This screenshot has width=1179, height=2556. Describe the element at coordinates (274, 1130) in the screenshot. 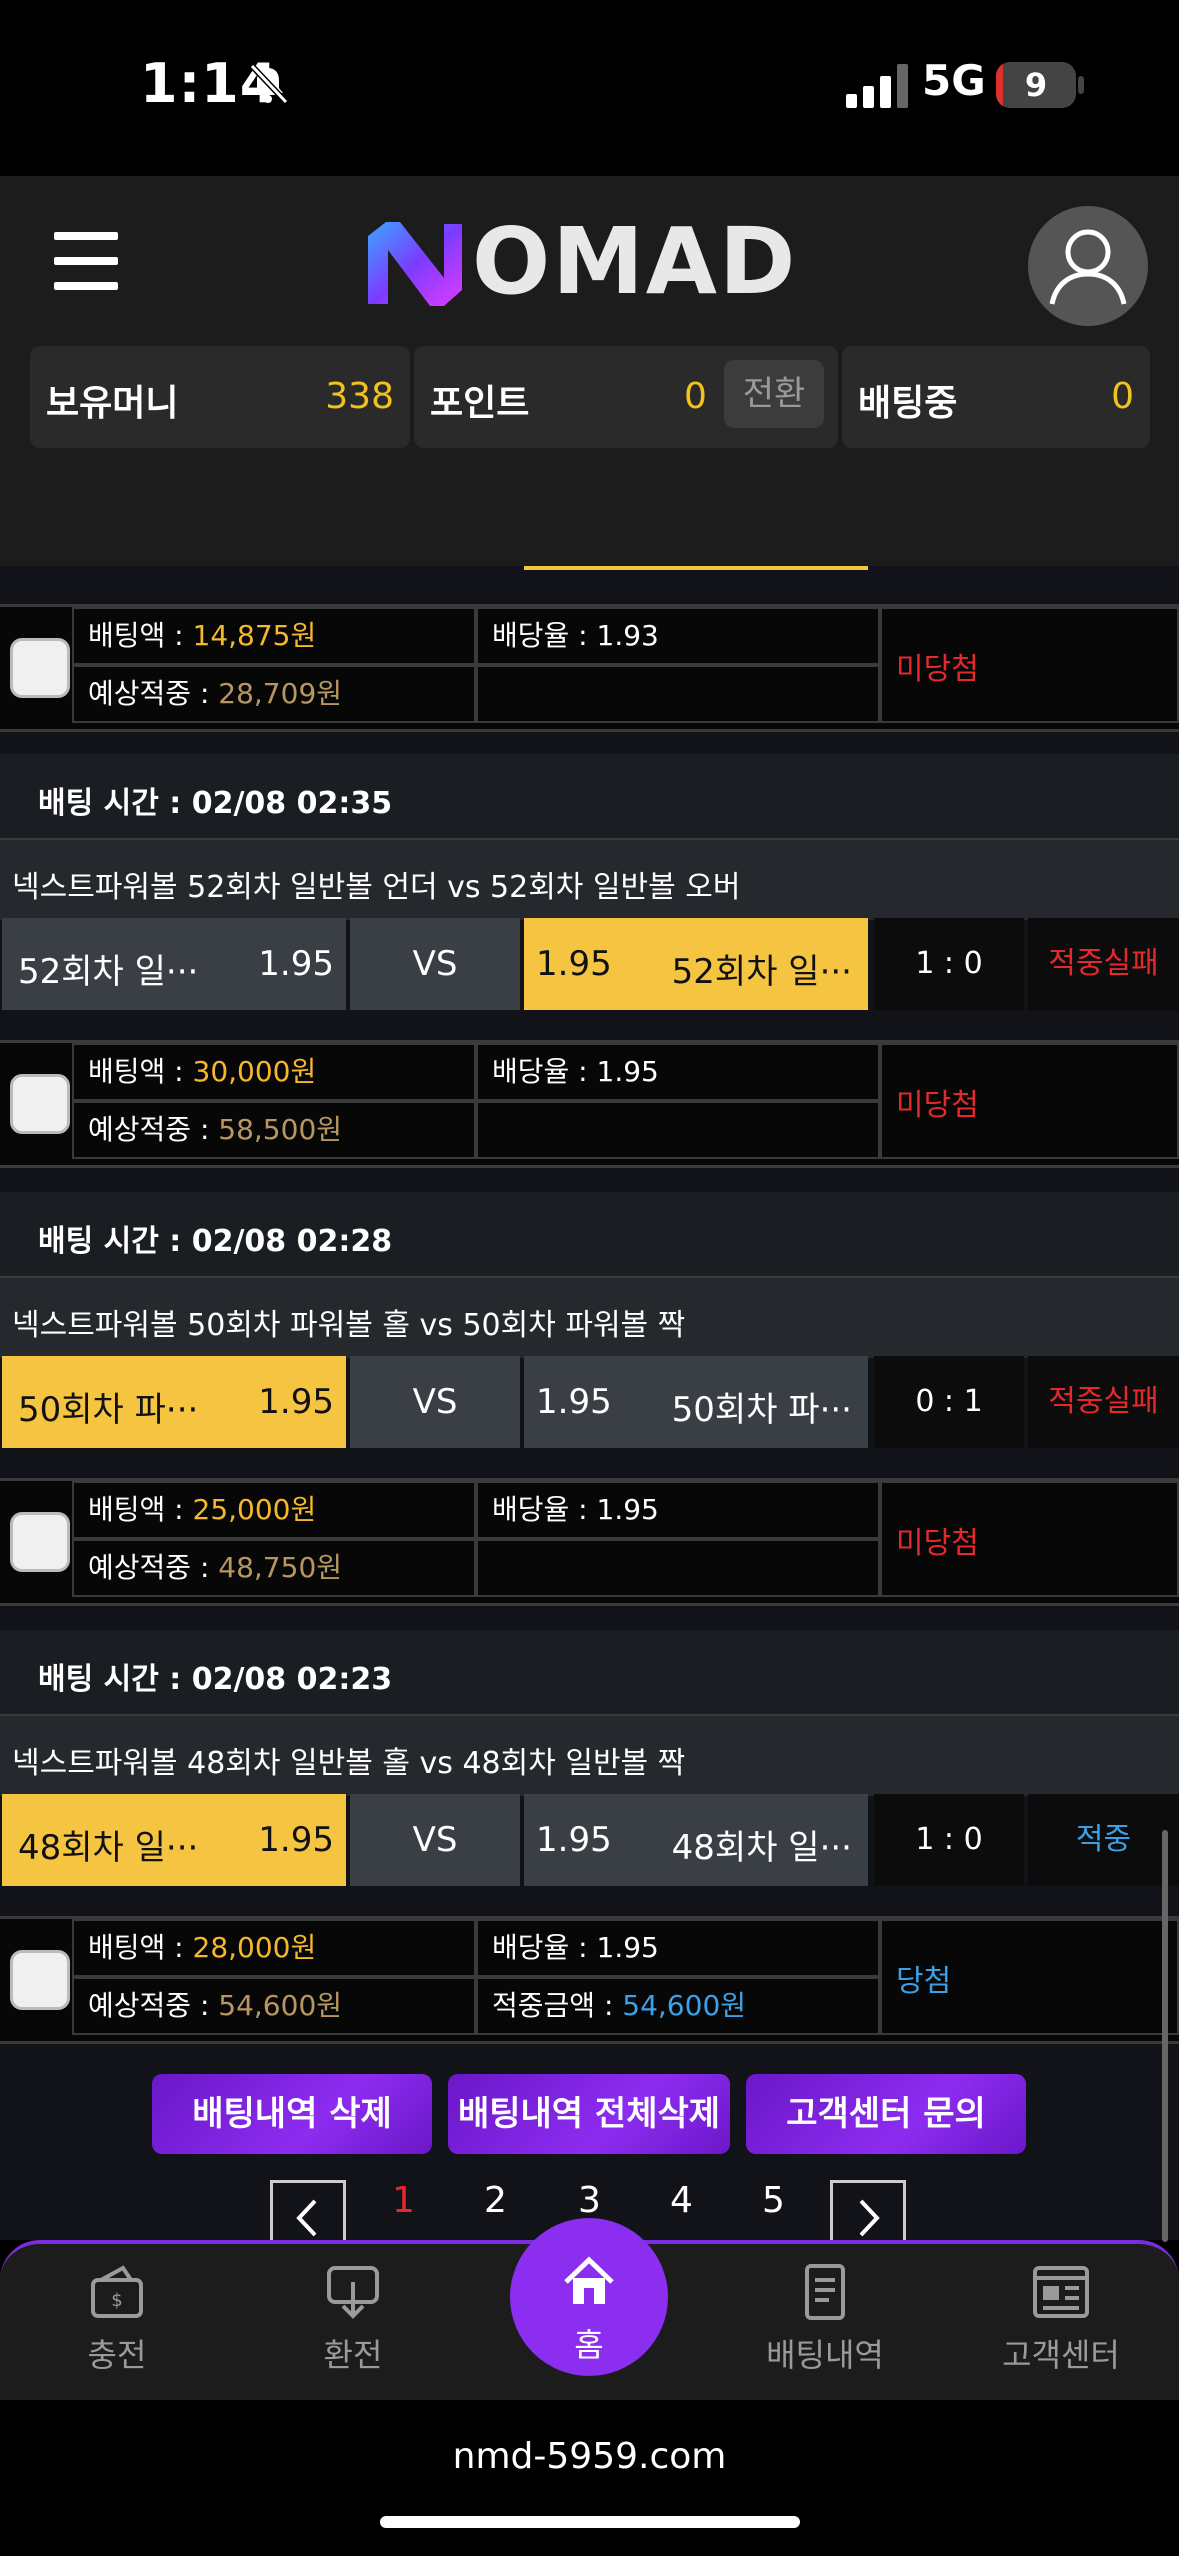

I see `expected-win-cell: 예상적중 : 58,500원` at that location.